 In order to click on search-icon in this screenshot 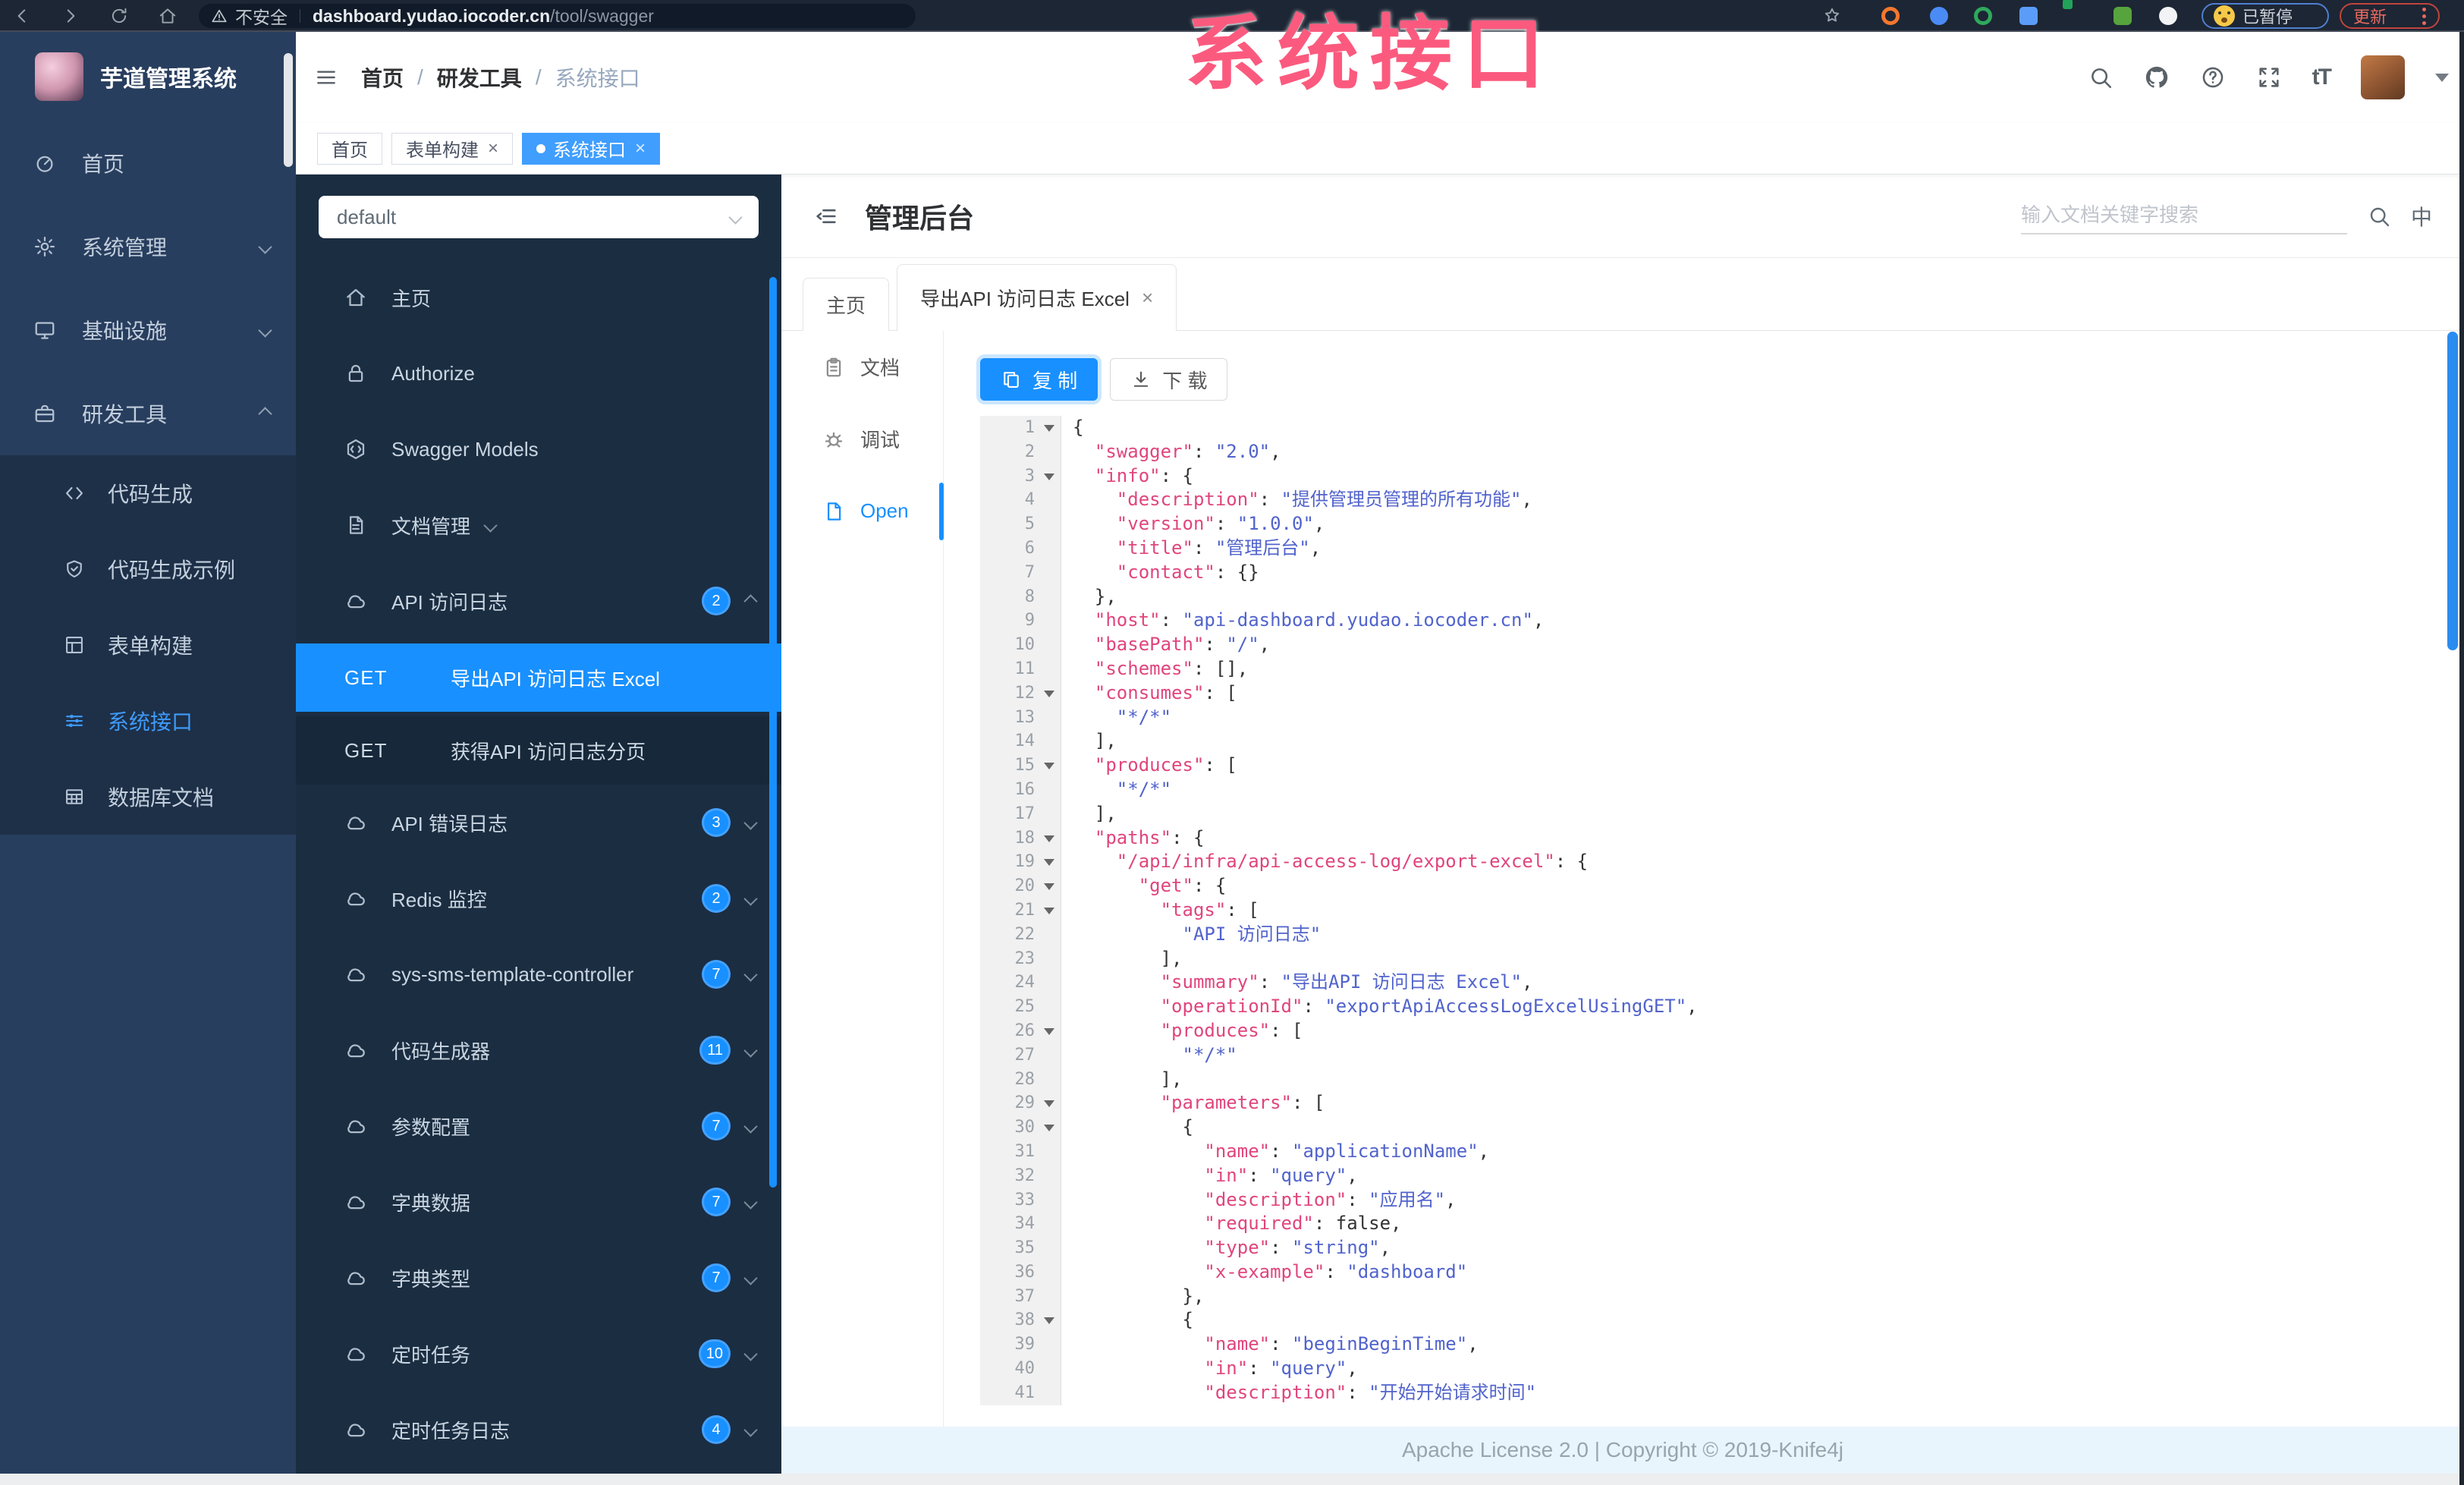, I will do `click(2101, 77)`.